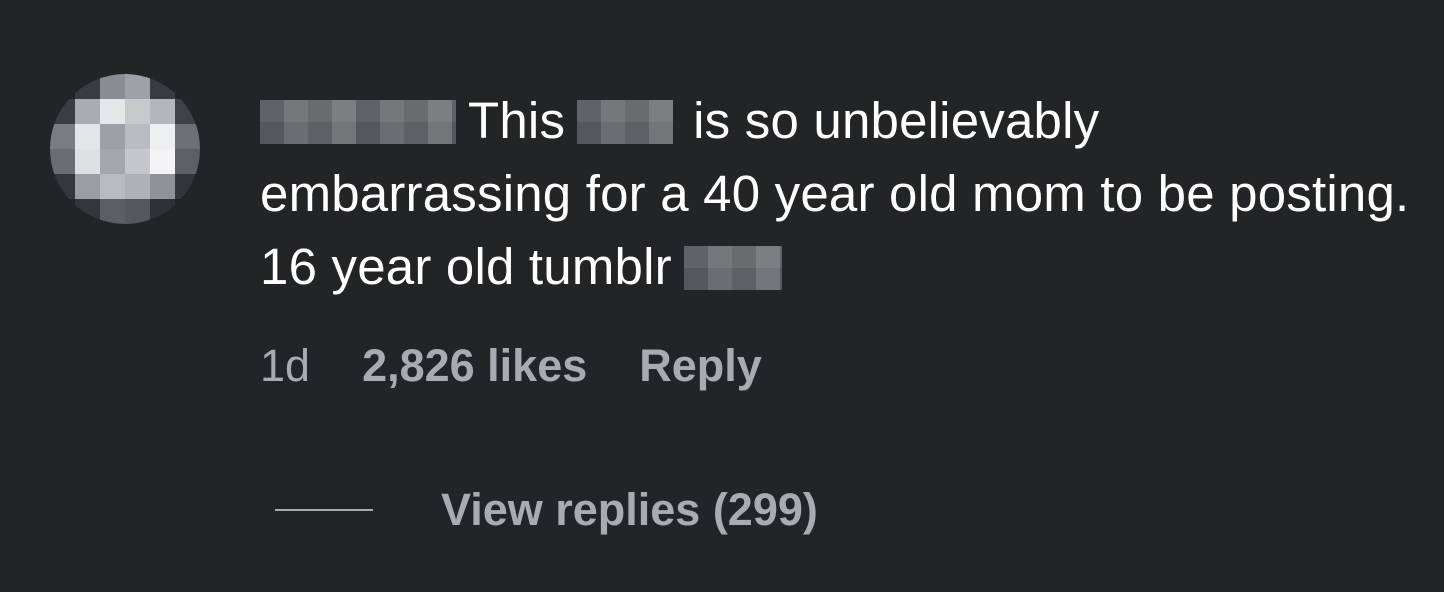  I want to click on view-replies-label: View replies (299), so click(629, 509).